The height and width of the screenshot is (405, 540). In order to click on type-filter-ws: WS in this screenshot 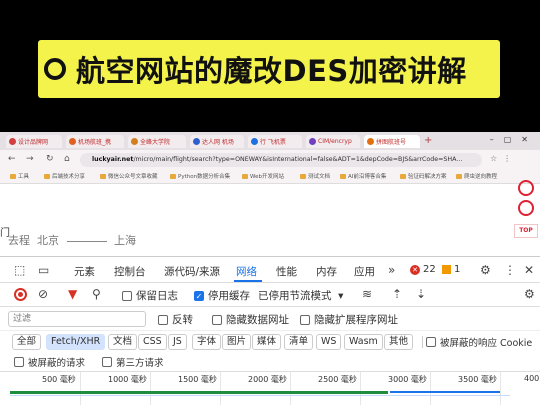, I will do `click(329, 342)`.